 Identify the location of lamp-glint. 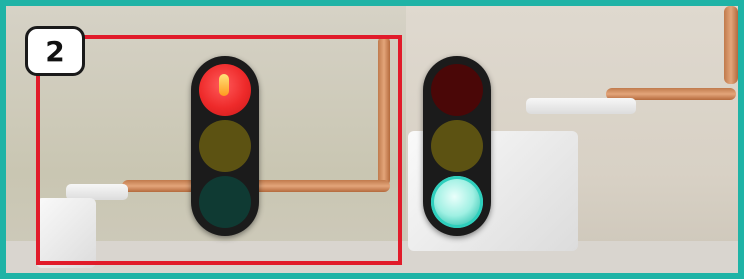
(224, 85).